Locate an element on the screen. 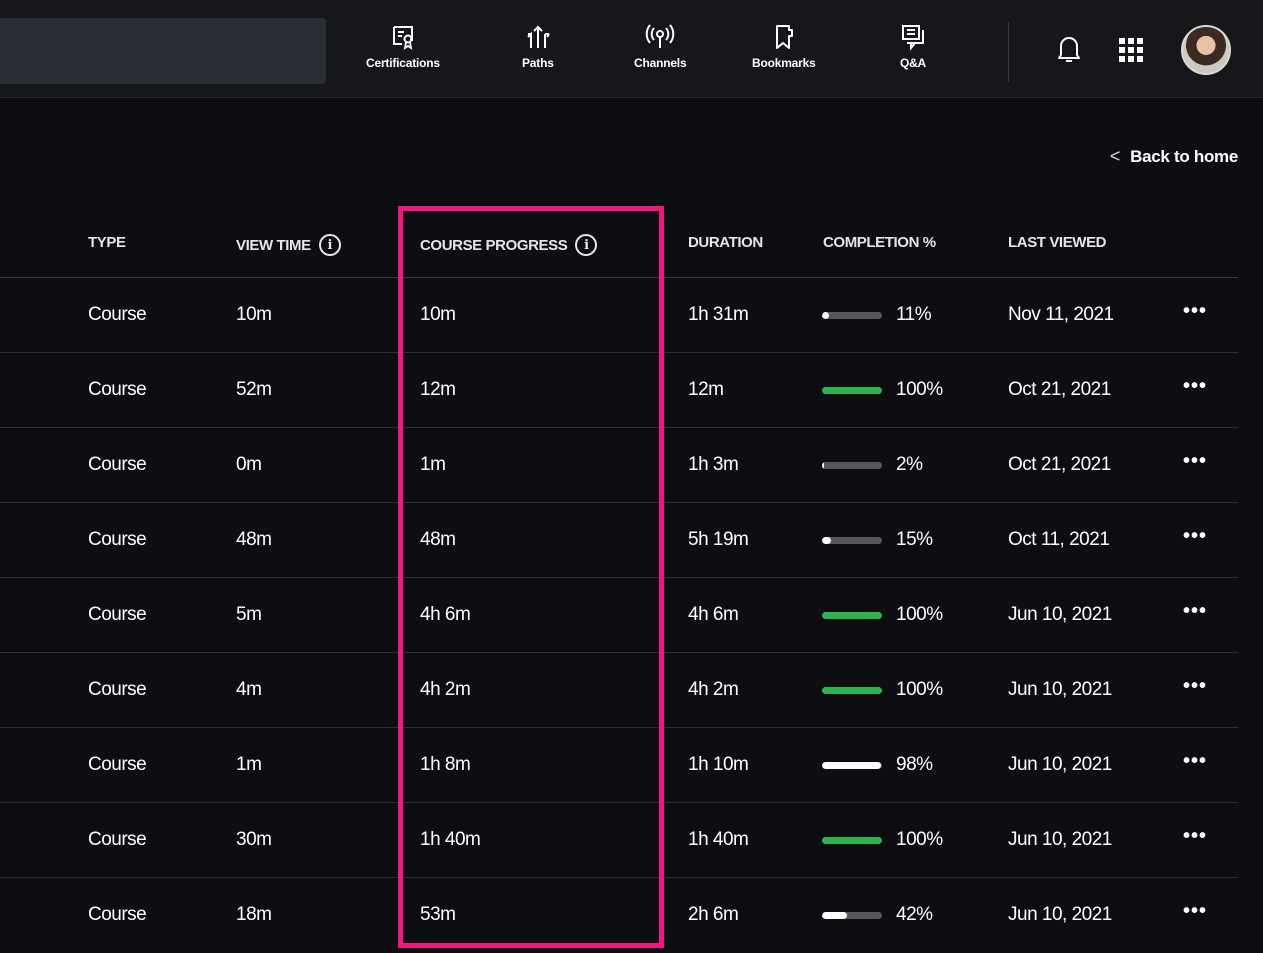  column-header-view-time: VIEW TIME i is located at coordinates (288, 245).